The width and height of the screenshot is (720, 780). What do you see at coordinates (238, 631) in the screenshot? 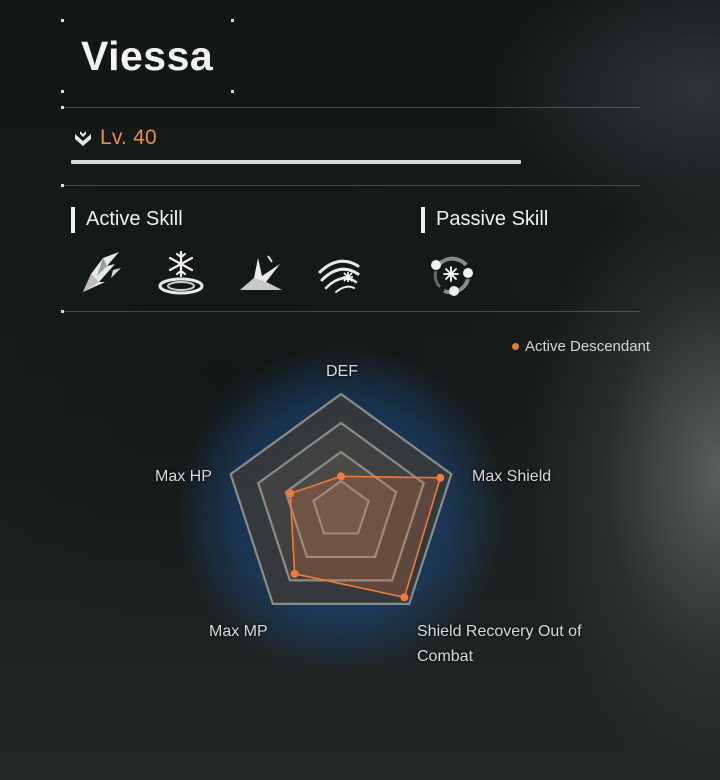
I see `axis-label-max-mp: Max MP` at bounding box center [238, 631].